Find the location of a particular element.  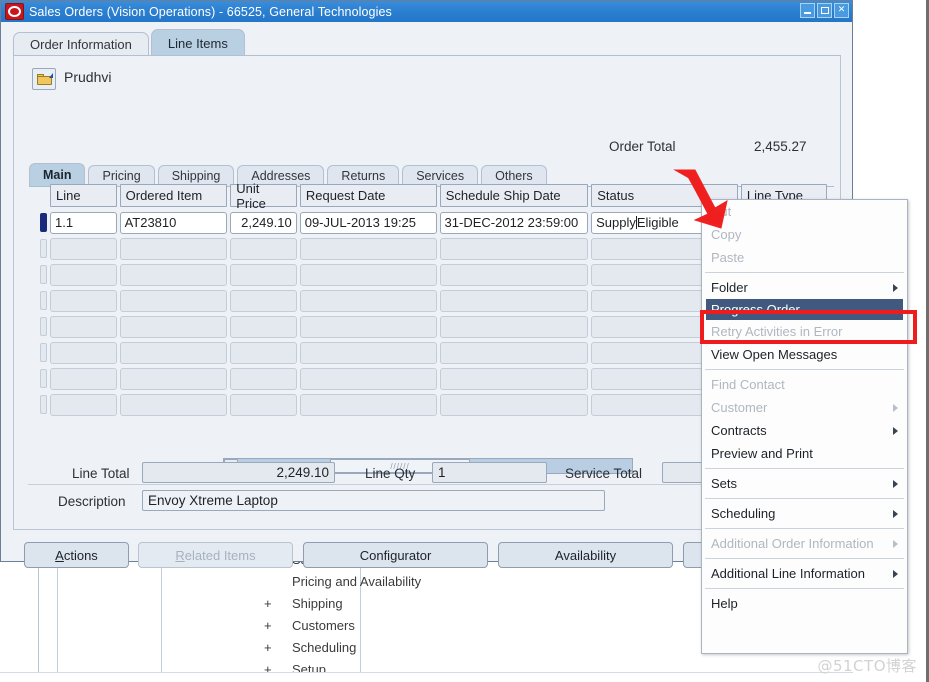

cell-line: 1.1 is located at coordinates (83, 222).